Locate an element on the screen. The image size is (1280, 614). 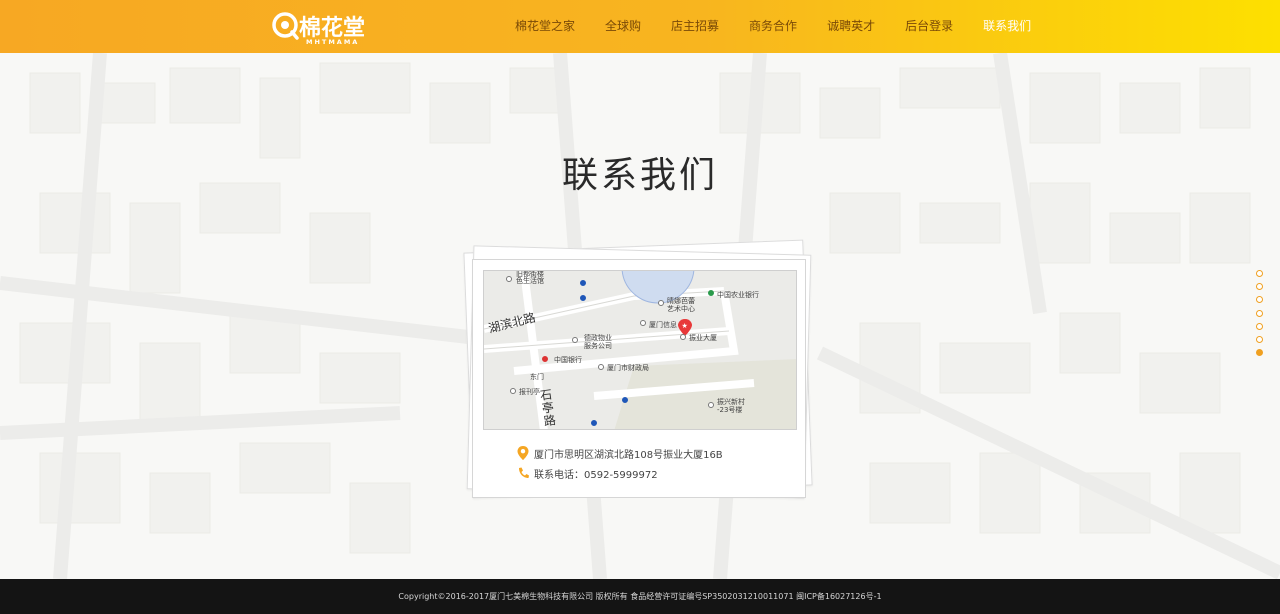
map-poi-label: 中国农业银行 is located at coordinates (738, 295).